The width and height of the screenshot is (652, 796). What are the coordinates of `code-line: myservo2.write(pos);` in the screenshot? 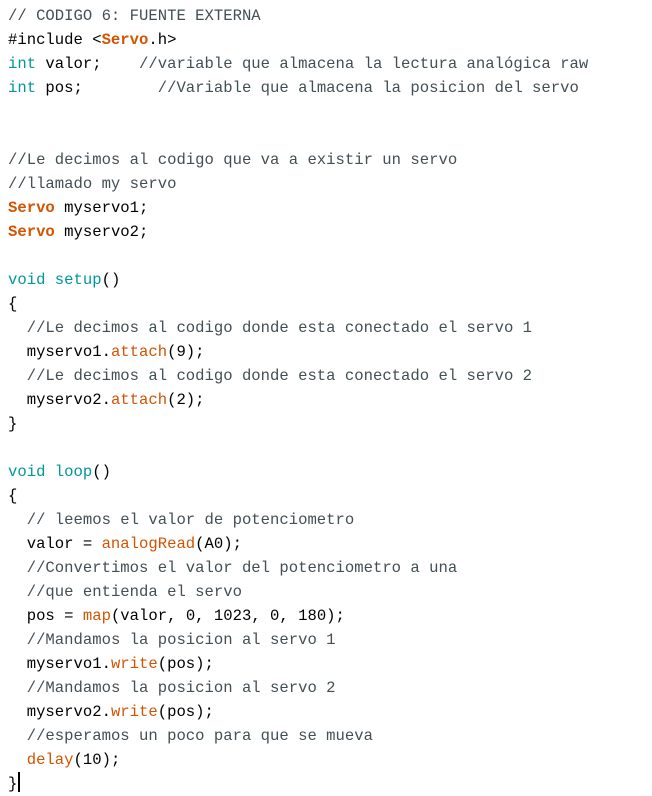 It's located at (328, 712).